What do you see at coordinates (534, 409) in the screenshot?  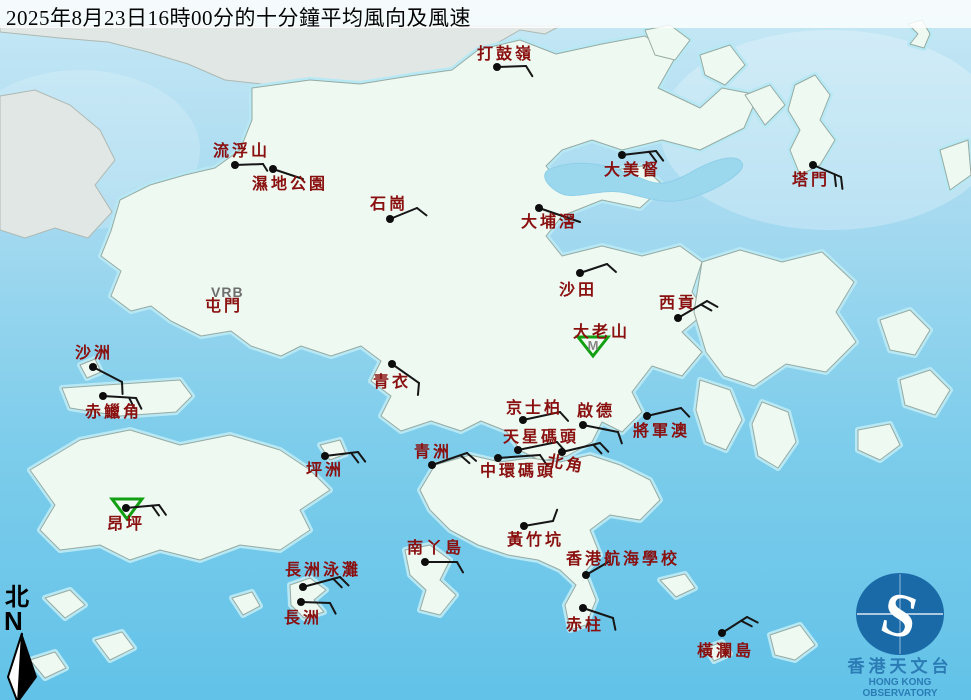 I see `station-label: 京士柏` at bounding box center [534, 409].